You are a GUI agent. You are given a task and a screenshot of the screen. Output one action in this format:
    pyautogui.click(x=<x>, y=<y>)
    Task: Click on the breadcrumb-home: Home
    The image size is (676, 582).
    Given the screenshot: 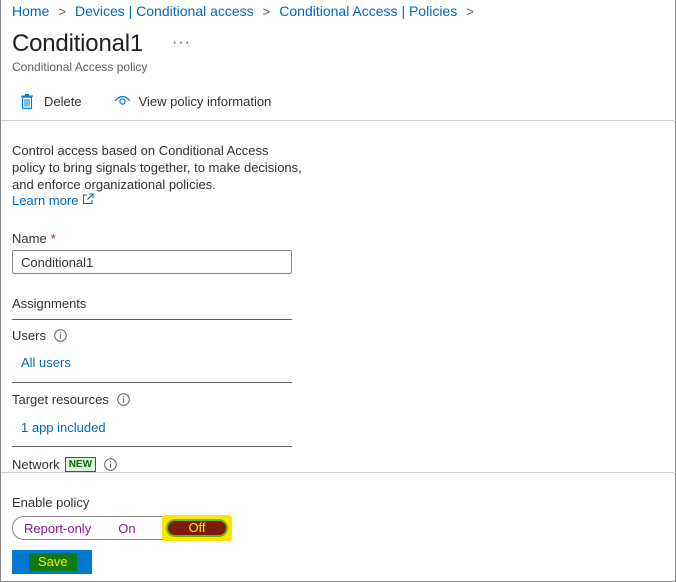 What is the action you would take?
    pyautogui.click(x=30, y=11)
    